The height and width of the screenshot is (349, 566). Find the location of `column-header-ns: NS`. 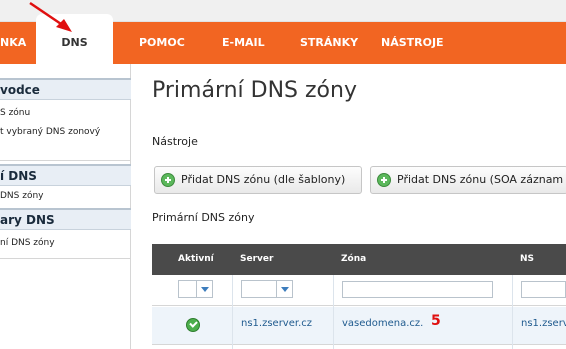

column-header-ns: NS is located at coordinates (527, 259).